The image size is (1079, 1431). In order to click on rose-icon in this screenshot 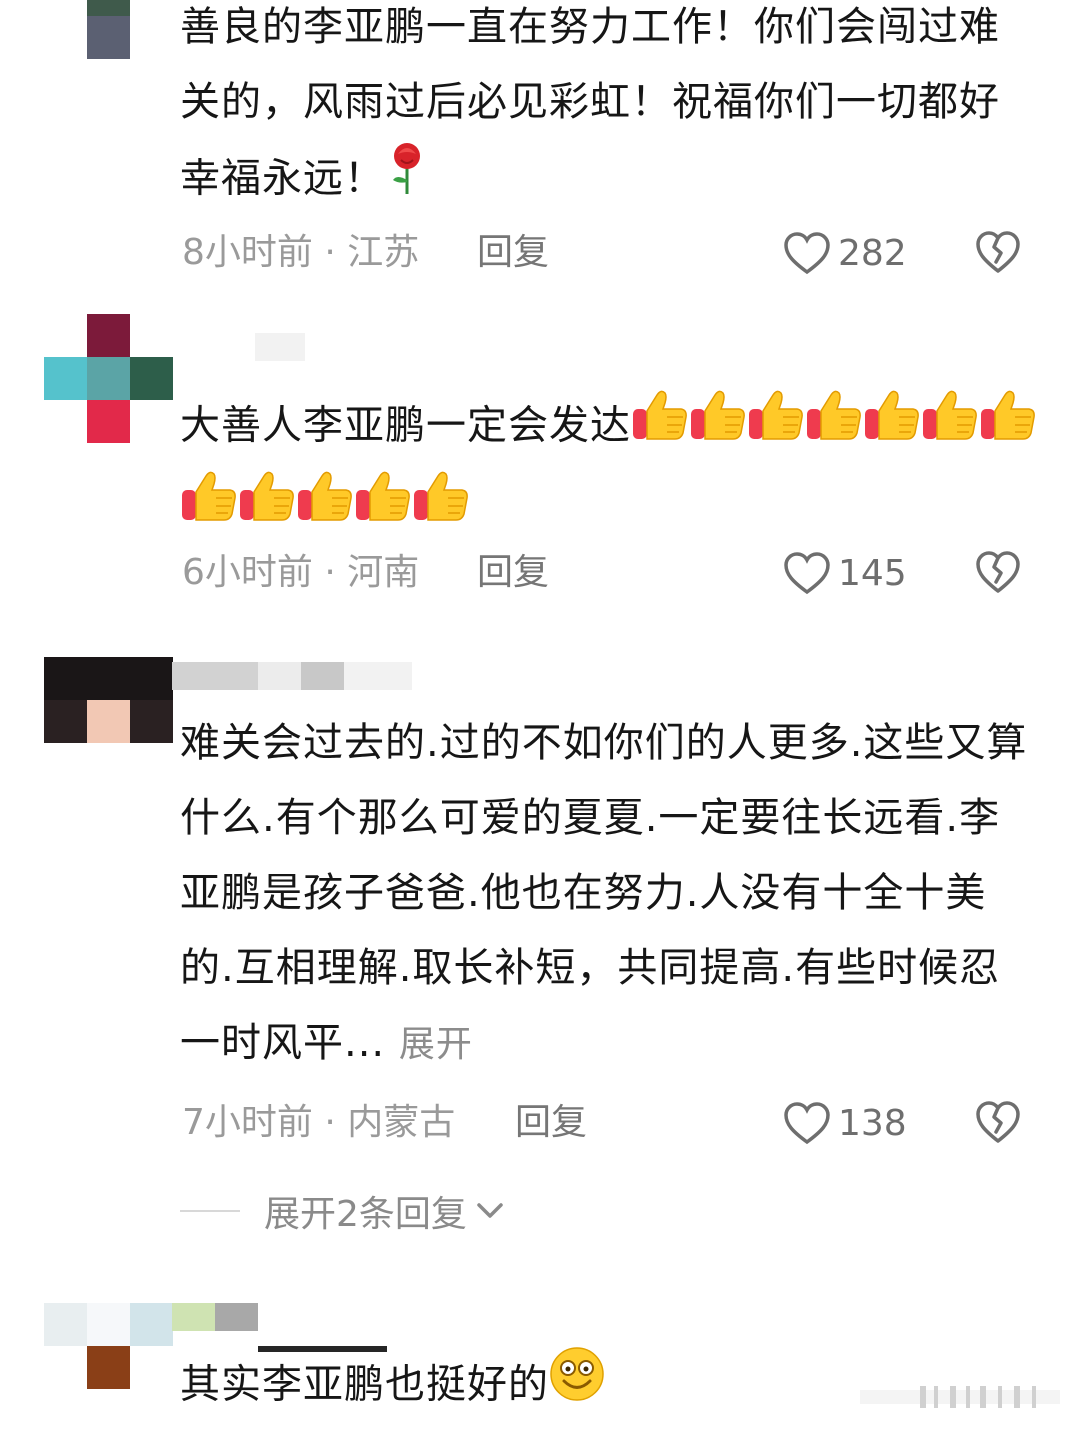, I will do `click(407, 180)`.